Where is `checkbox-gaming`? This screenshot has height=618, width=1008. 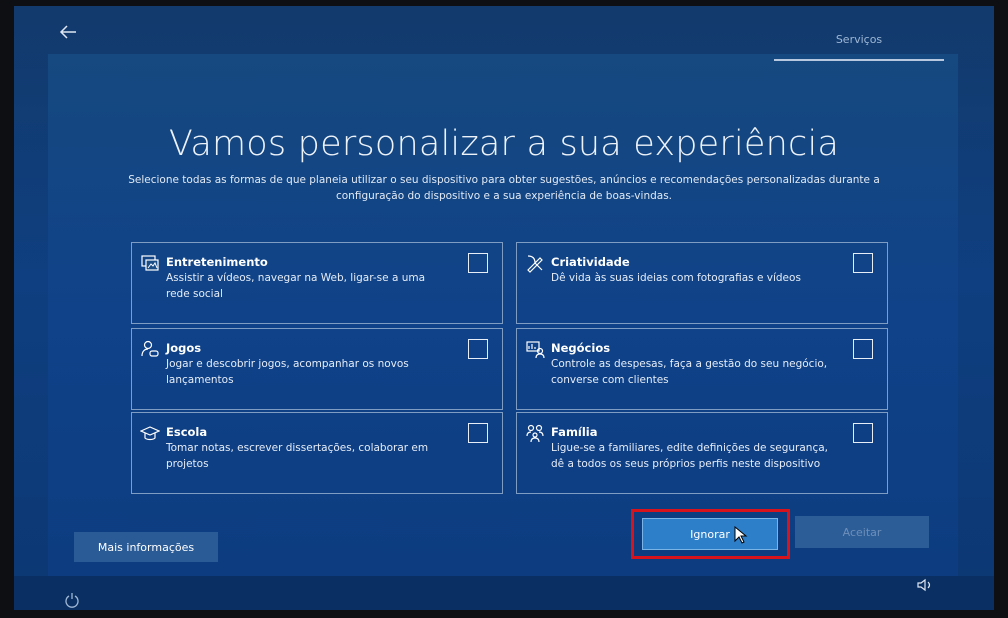
checkbox-gaming is located at coordinates (478, 349).